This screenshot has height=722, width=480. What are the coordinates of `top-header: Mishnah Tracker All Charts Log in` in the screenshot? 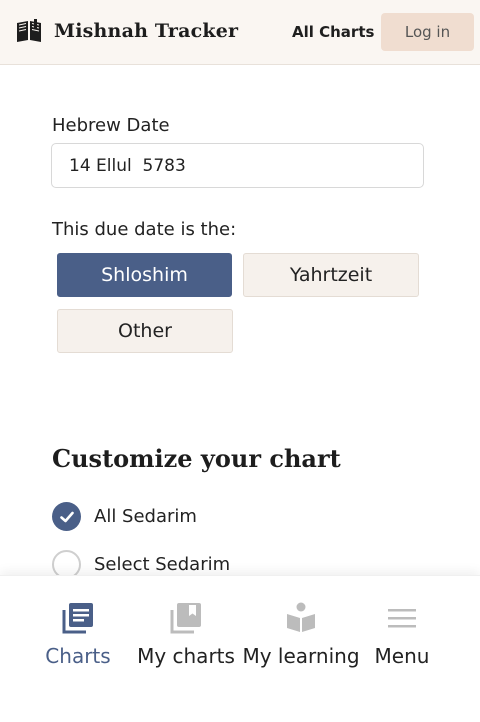 It's located at (240, 32).